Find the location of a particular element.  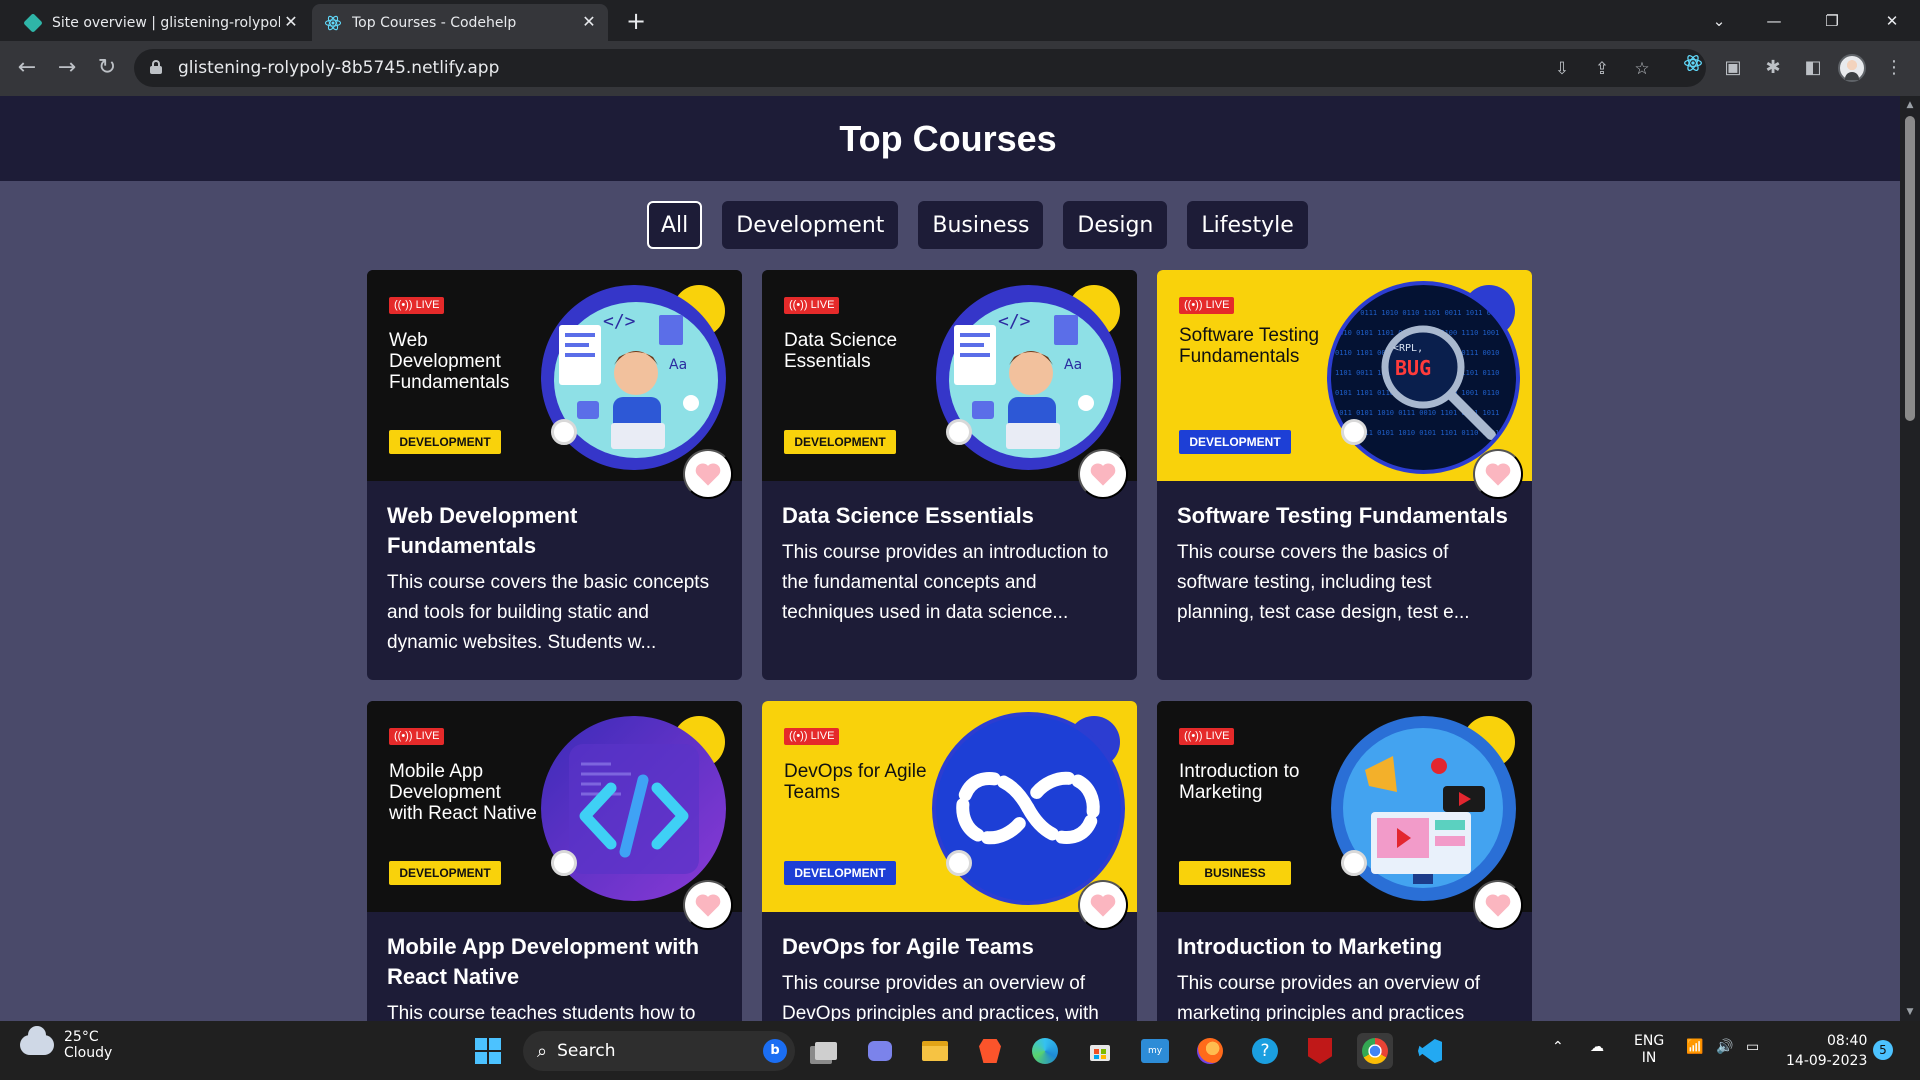

lock-icon is located at coordinates (156, 67).